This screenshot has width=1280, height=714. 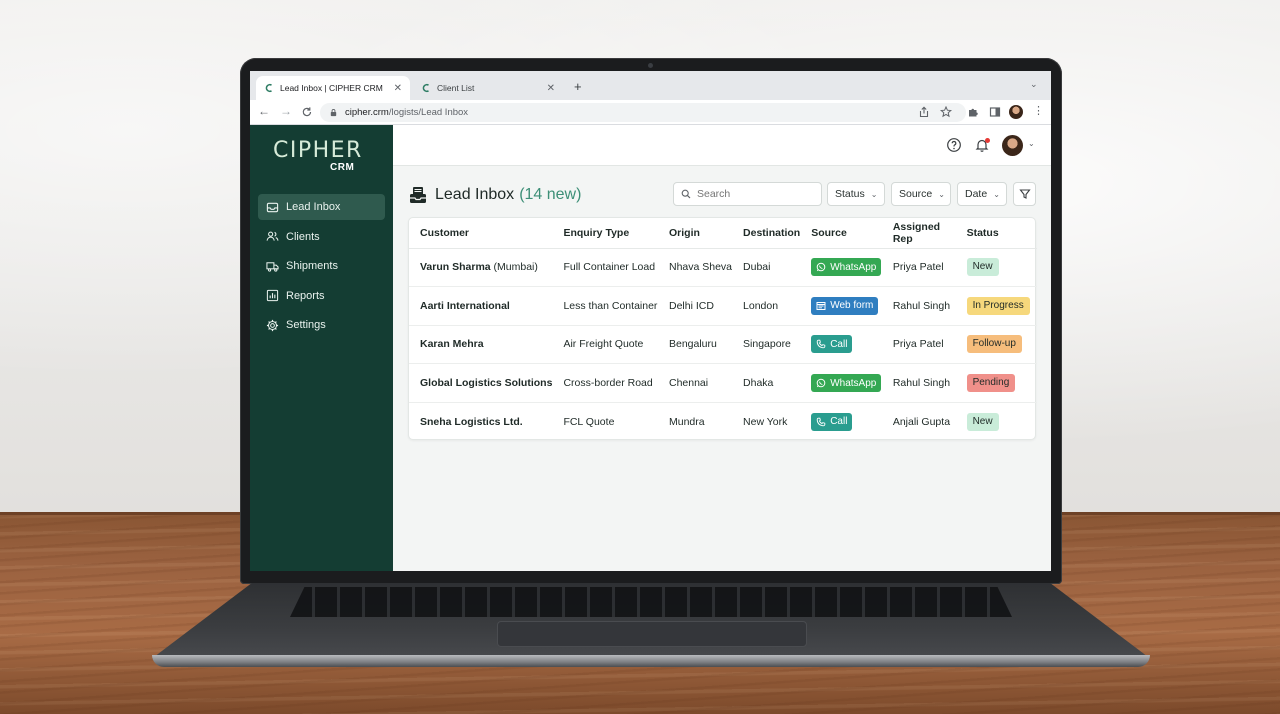 What do you see at coordinates (695, 345) in the screenshot?
I see `cell-origin: Bengaluru` at bounding box center [695, 345].